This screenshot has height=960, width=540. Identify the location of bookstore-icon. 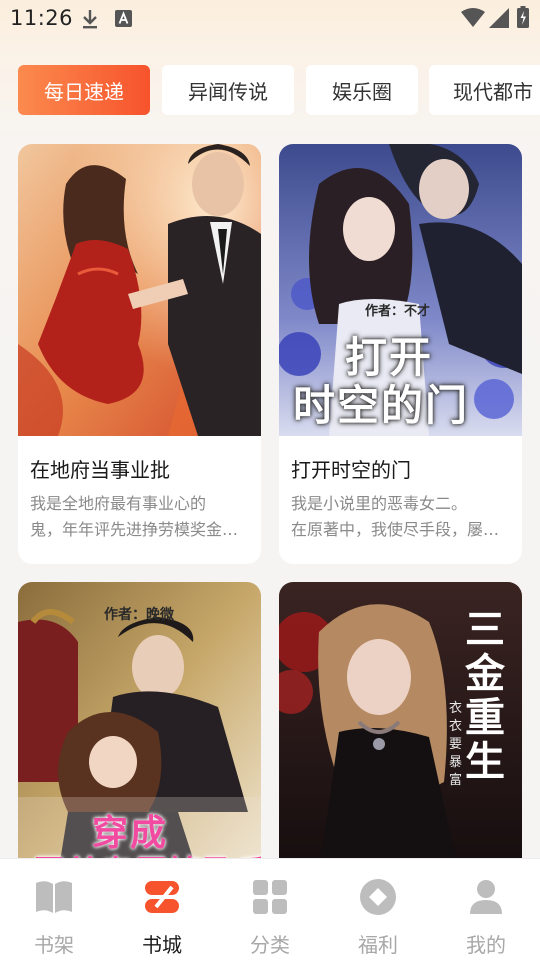
(162, 897).